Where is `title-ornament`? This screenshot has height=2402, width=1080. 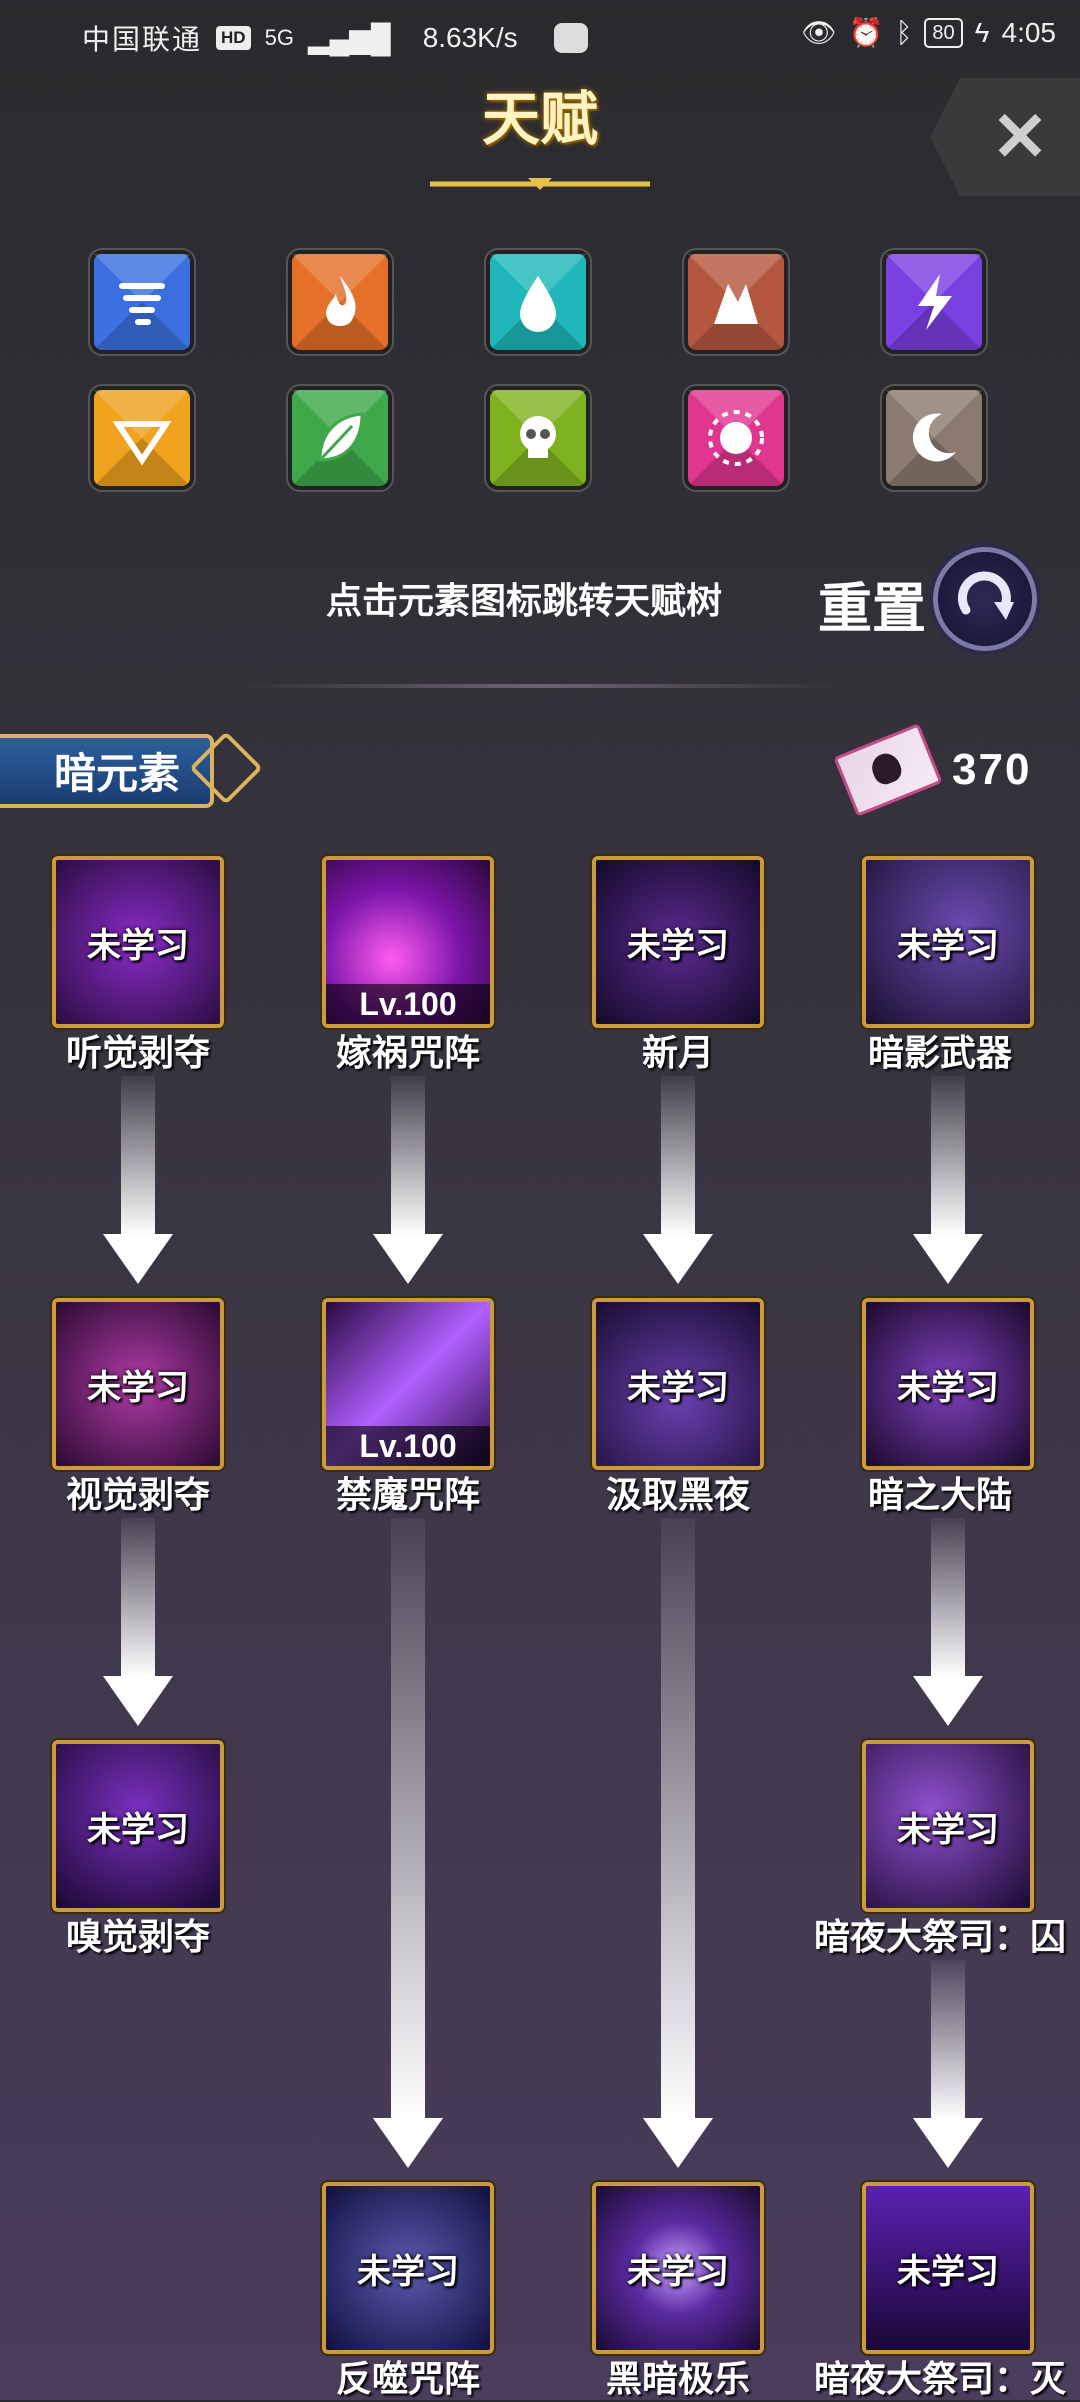
title-ornament is located at coordinates (540, 184).